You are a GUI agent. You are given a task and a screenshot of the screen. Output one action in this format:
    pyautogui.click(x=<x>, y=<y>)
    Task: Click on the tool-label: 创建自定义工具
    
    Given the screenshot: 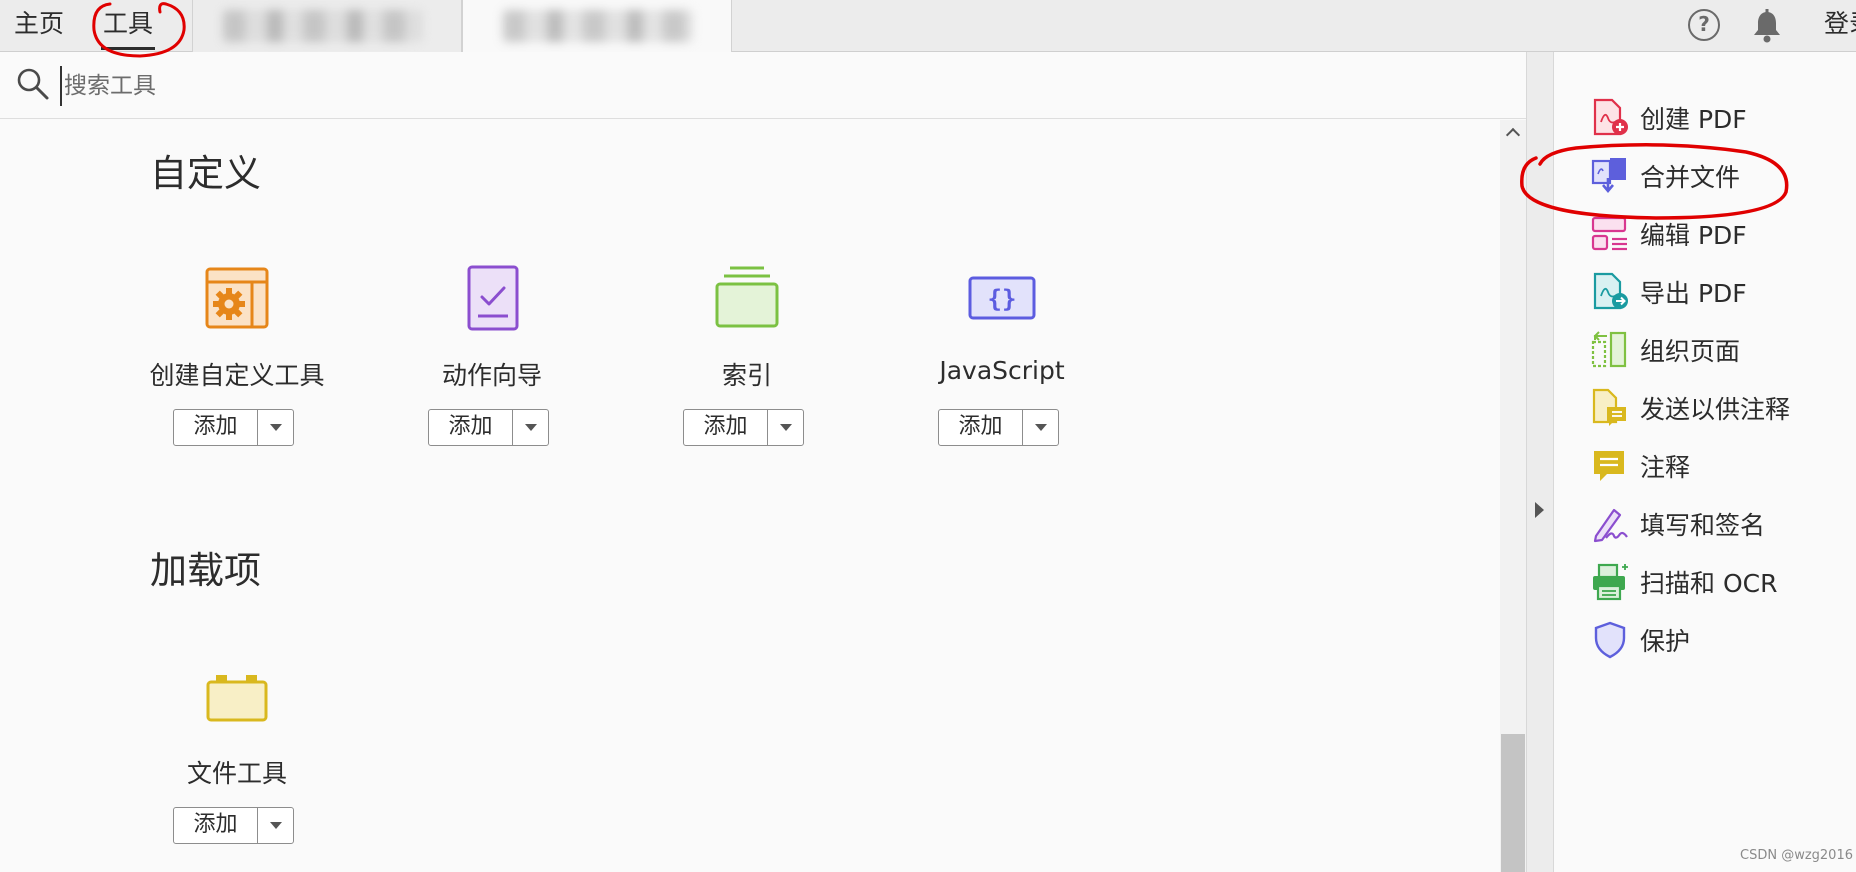 What is the action you would take?
    pyautogui.click(x=237, y=375)
    